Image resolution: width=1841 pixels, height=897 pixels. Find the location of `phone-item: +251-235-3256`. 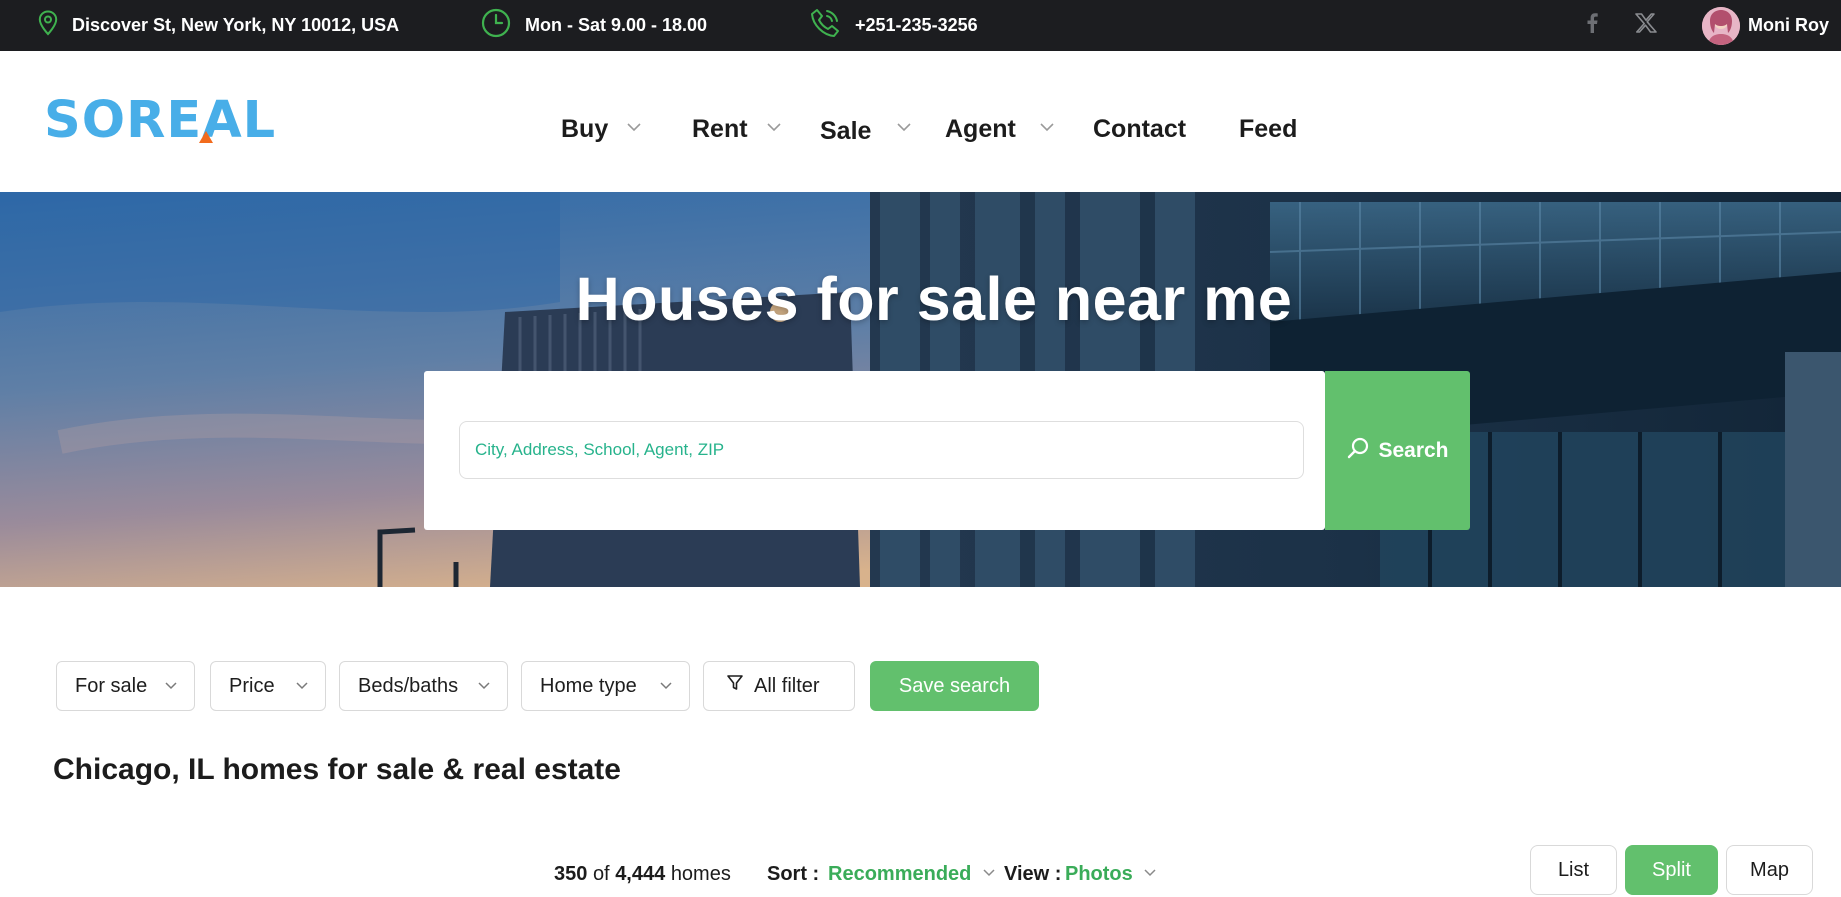

phone-item: +251-235-3256 is located at coordinates (893, 25).